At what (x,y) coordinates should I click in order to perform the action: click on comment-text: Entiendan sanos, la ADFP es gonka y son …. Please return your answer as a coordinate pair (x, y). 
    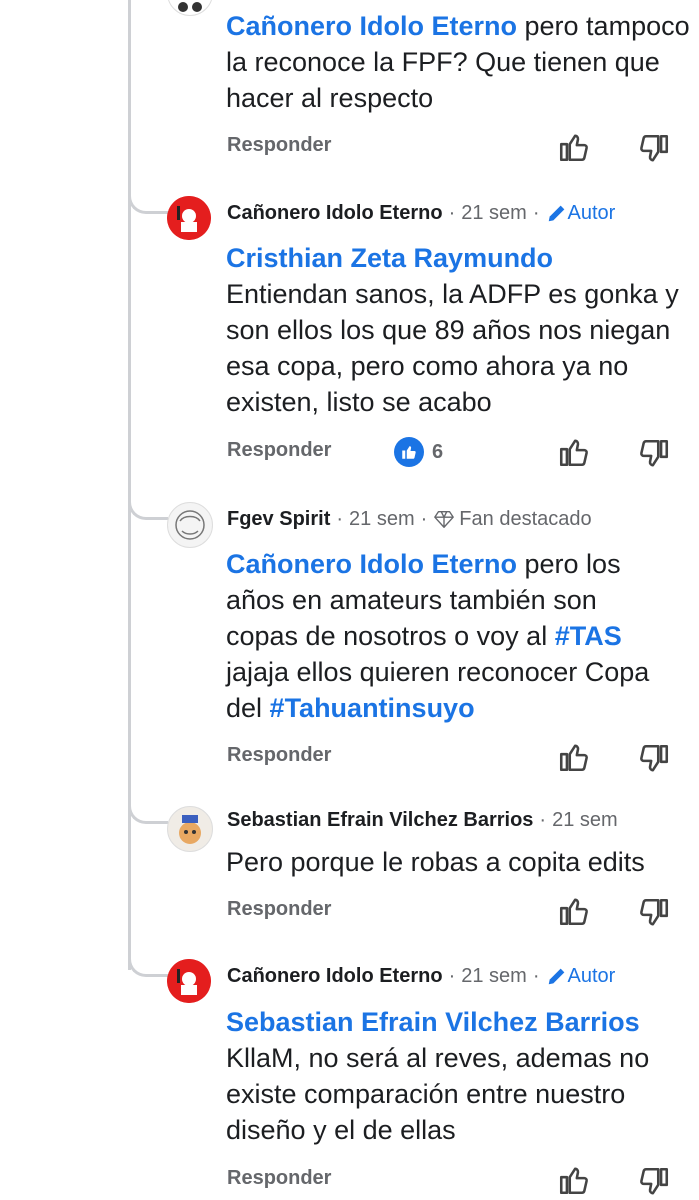
    Looking at the image, I should click on (452, 348).